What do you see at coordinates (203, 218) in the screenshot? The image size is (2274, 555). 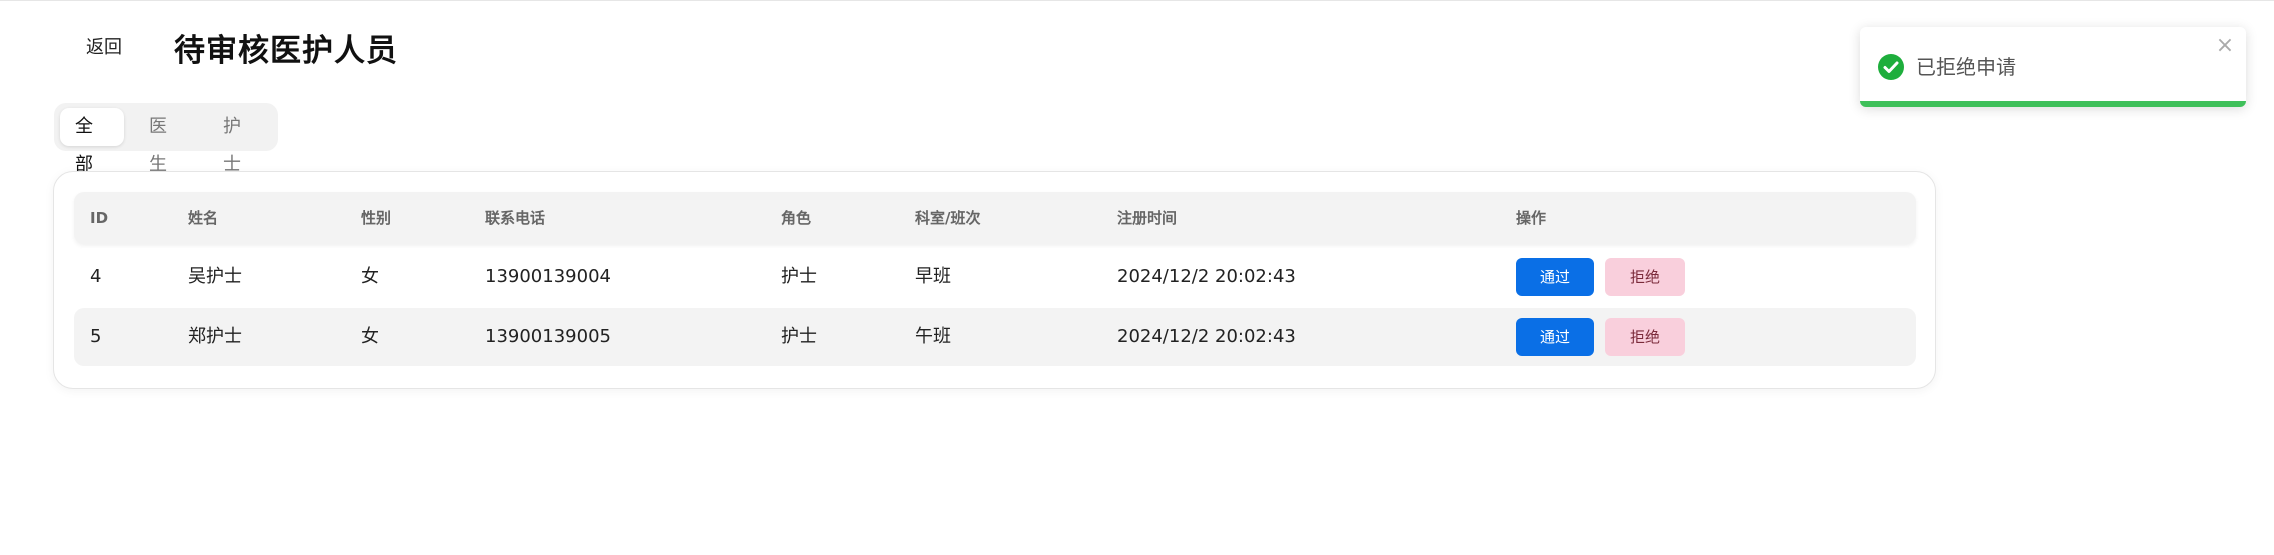 I see `column-header-name: 姓名` at bounding box center [203, 218].